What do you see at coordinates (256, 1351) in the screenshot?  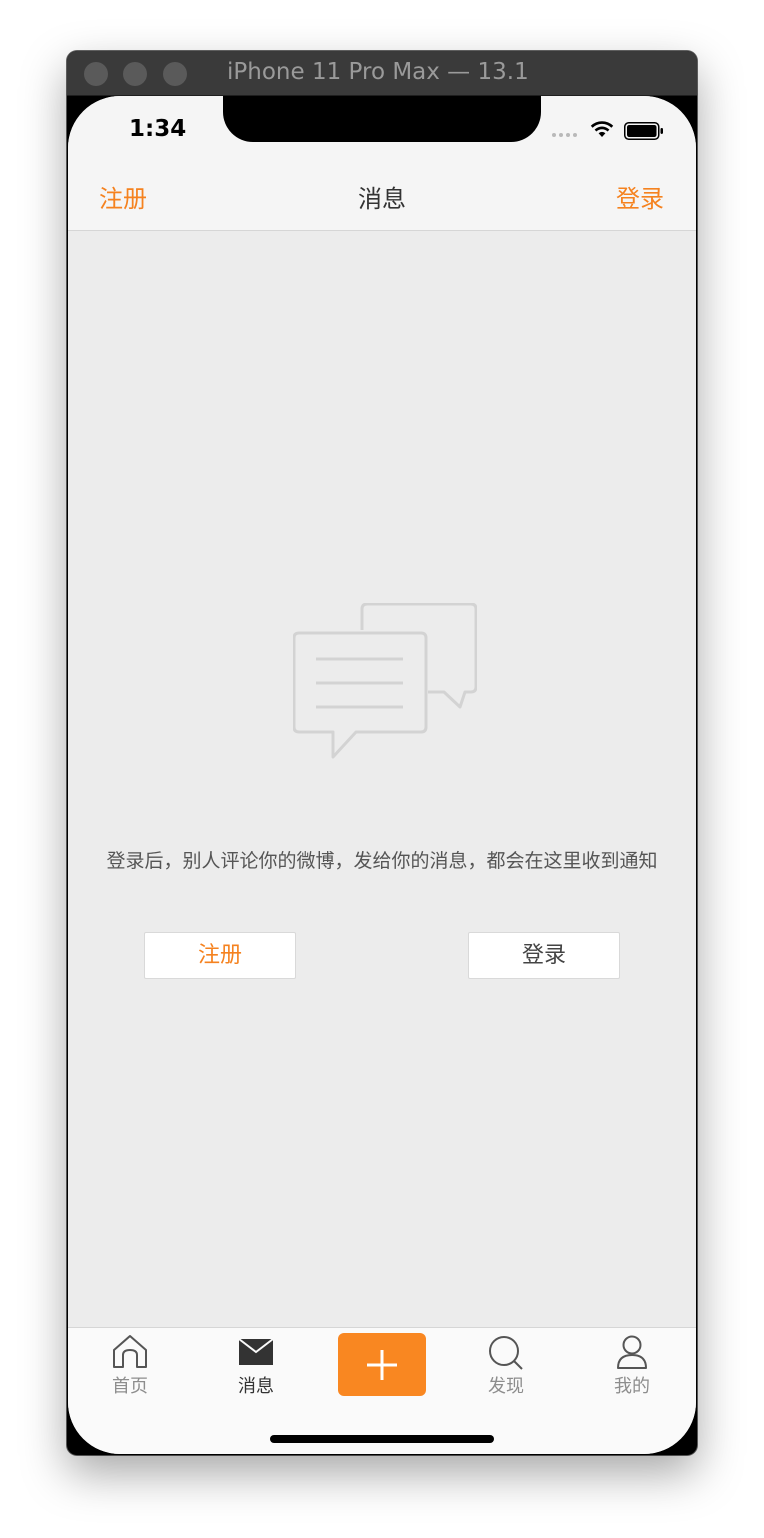 I see `envelope-icon` at bounding box center [256, 1351].